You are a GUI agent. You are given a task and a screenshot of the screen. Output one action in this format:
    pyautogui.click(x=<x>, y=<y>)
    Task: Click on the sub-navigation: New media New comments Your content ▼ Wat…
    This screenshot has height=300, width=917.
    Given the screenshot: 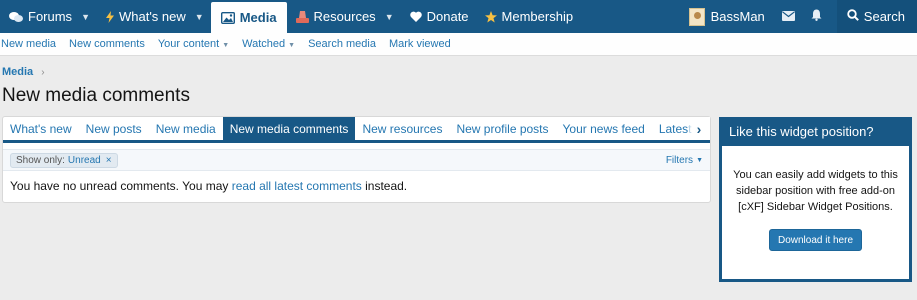 What is the action you would take?
    pyautogui.click(x=458, y=44)
    